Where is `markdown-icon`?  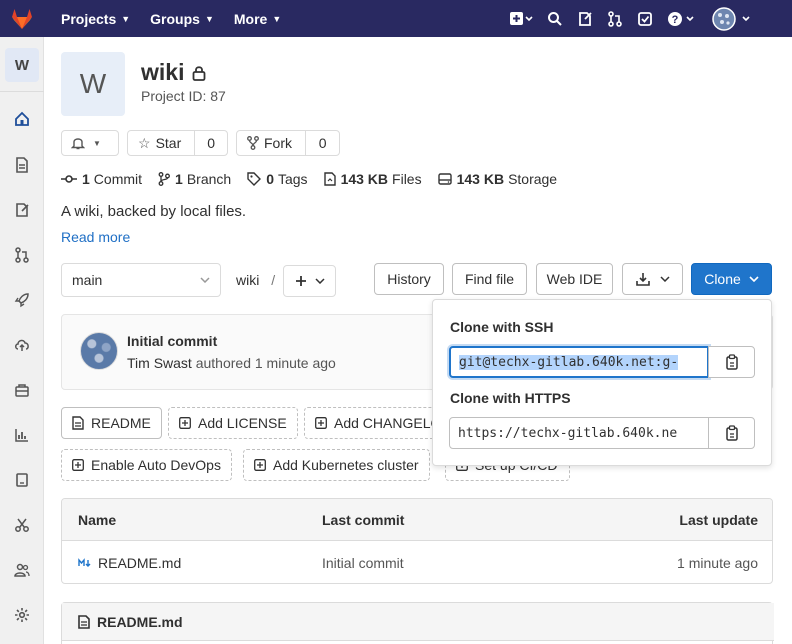 markdown-icon is located at coordinates (84, 562).